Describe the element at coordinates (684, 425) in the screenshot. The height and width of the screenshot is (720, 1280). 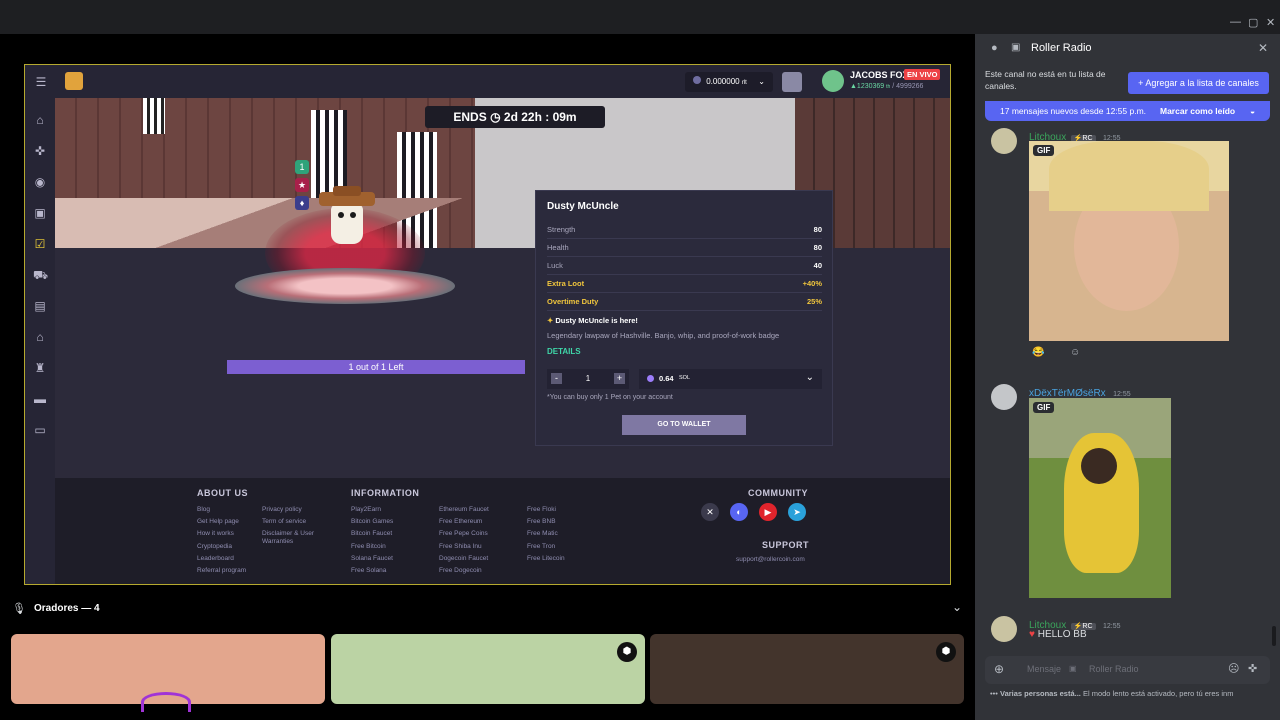
I see `go-to-wallet-button: GO TO WALLET` at that location.